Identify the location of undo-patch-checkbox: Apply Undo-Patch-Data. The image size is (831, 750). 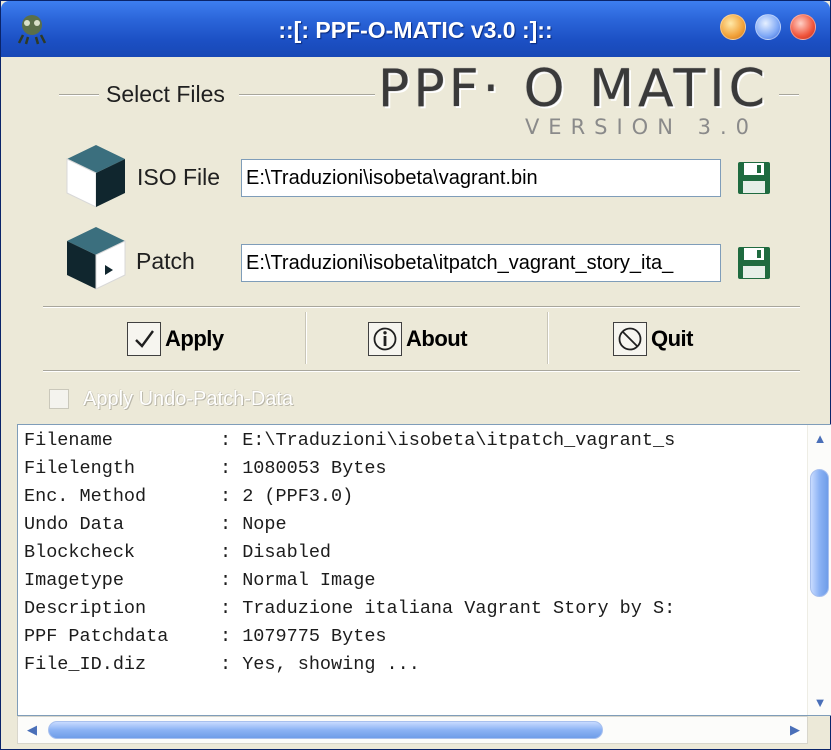
(171, 399).